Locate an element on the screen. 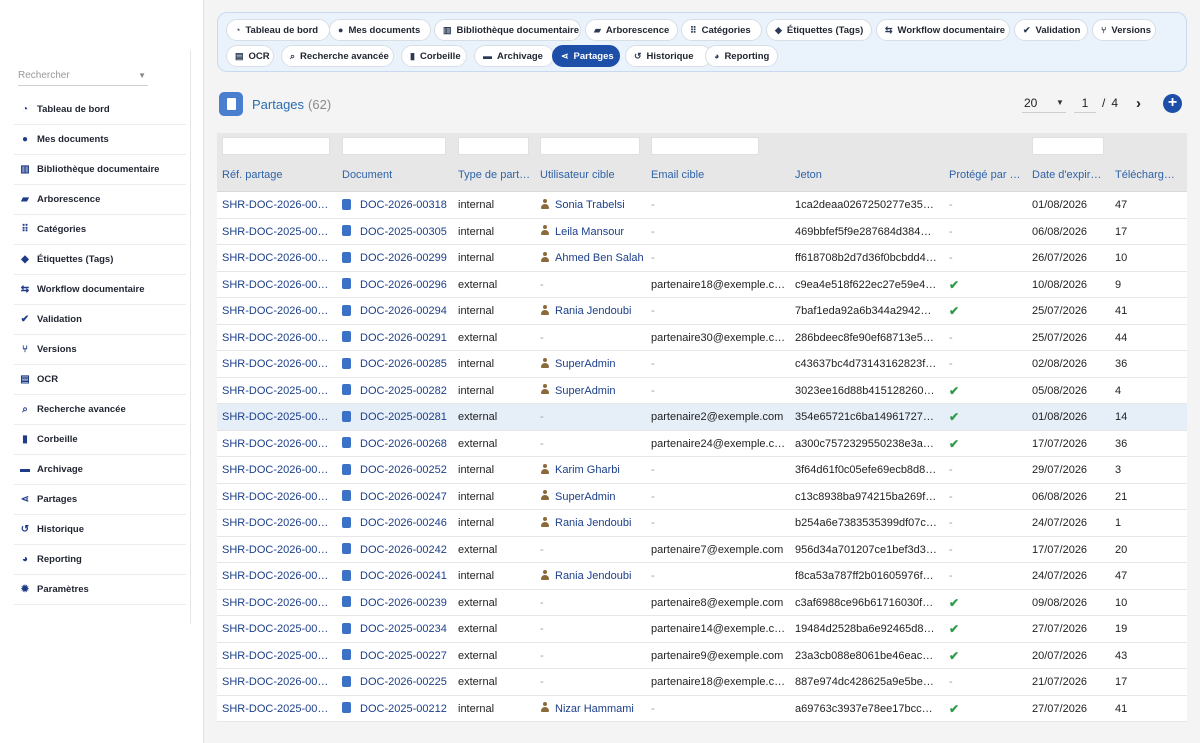 The width and height of the screenshot is (1200, 743). tab-corbeille: ▮ Corbeille is located at coordinates (434, 56).